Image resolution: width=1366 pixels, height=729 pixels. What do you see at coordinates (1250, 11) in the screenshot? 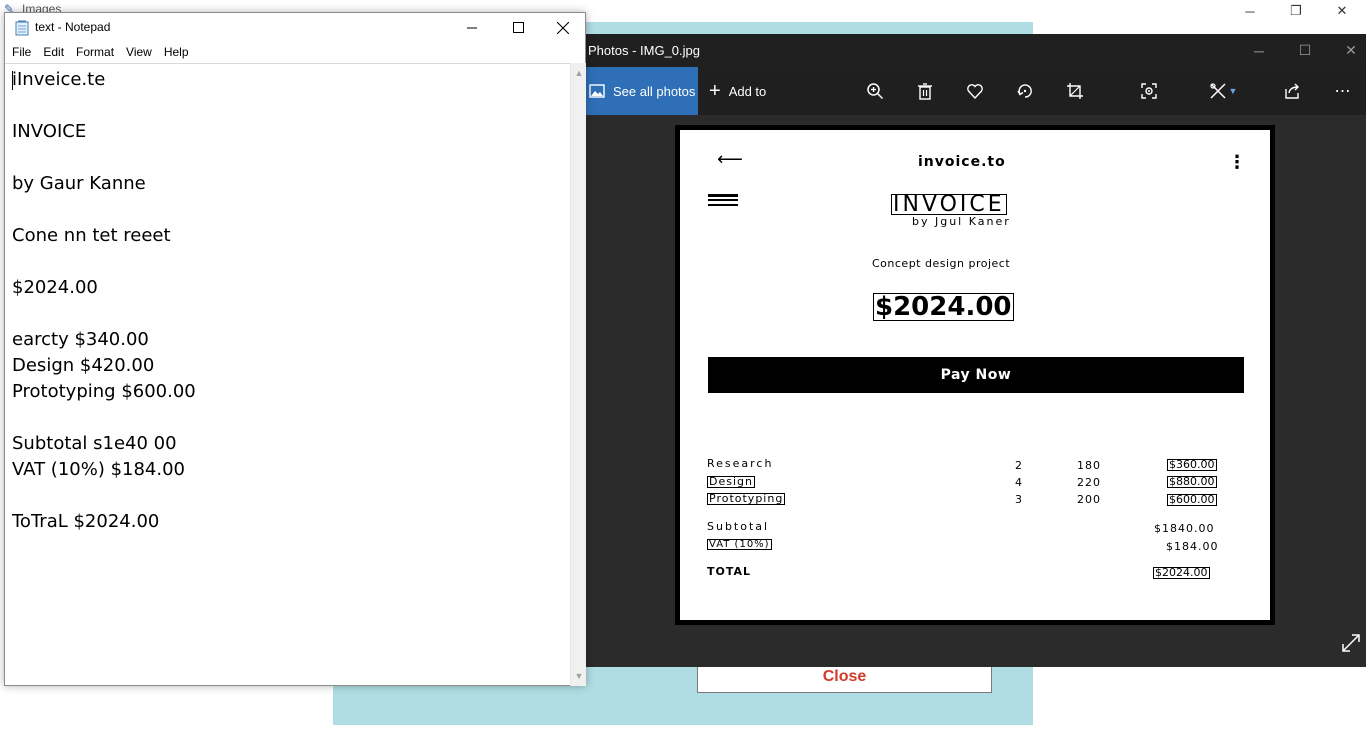
I see `minimize-button: ─` at bounding box center [1250, 11].